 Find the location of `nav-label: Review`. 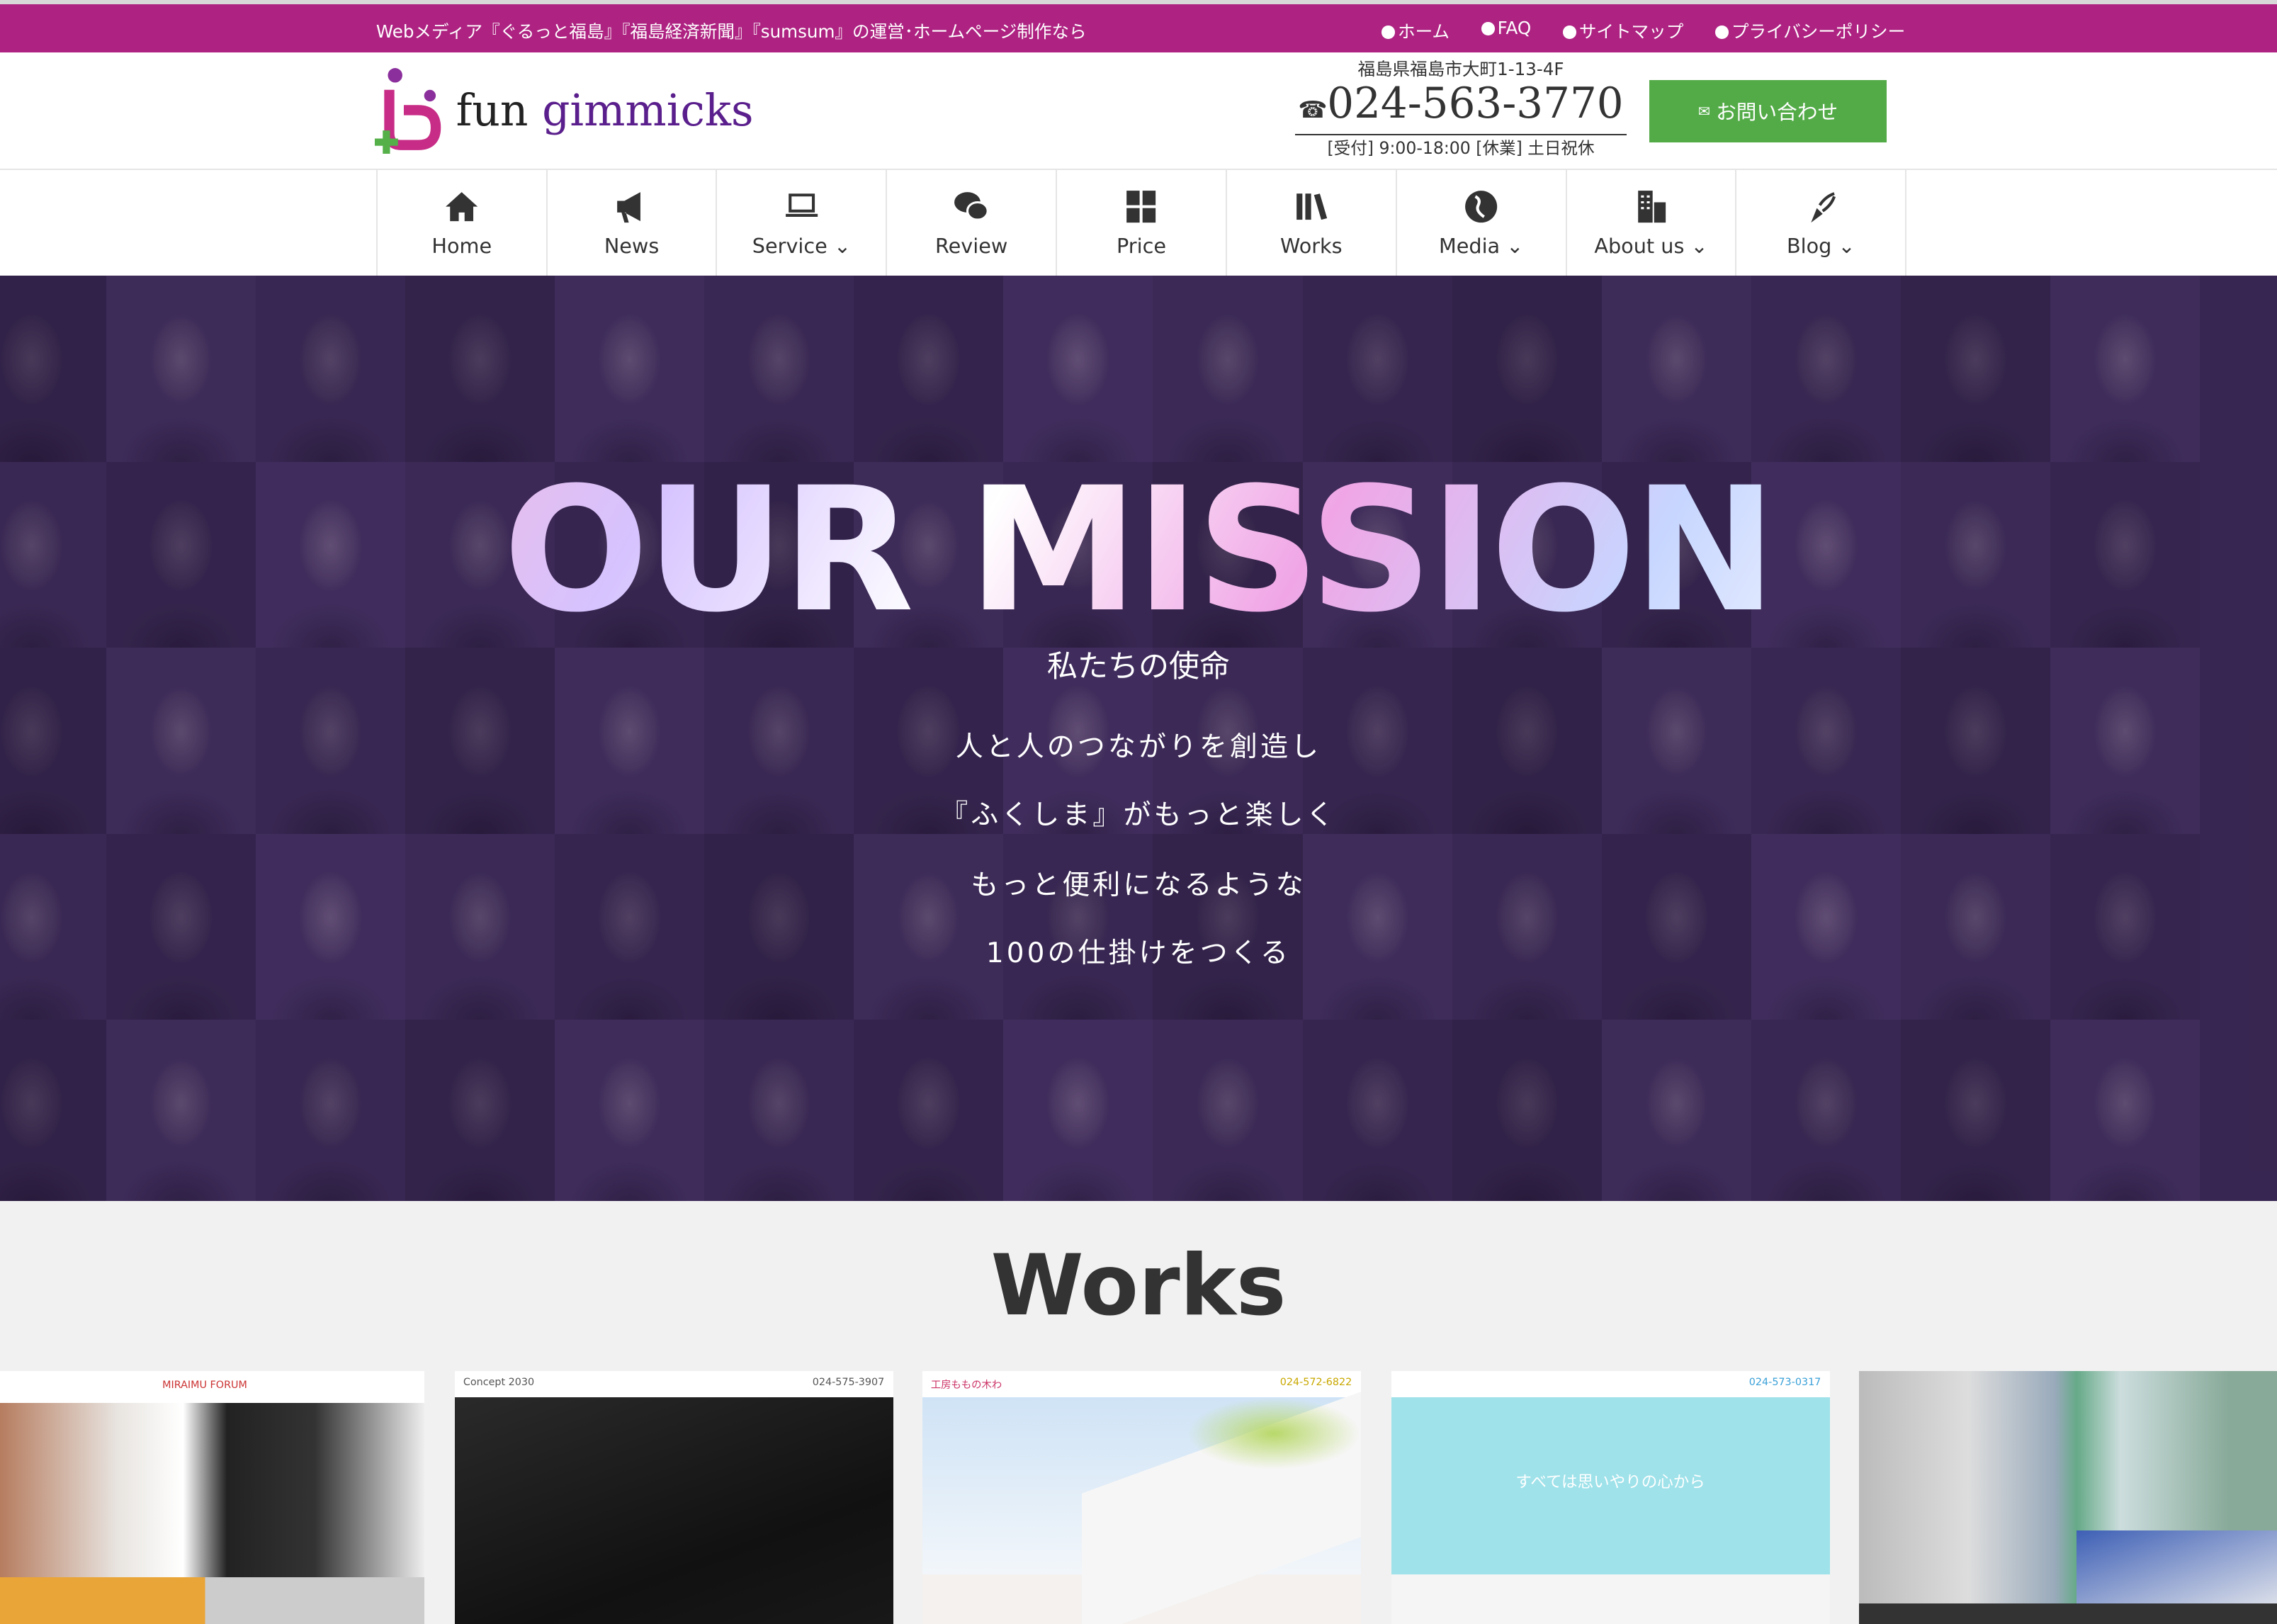

nav-label: Review is located at coordinates (971, 247).